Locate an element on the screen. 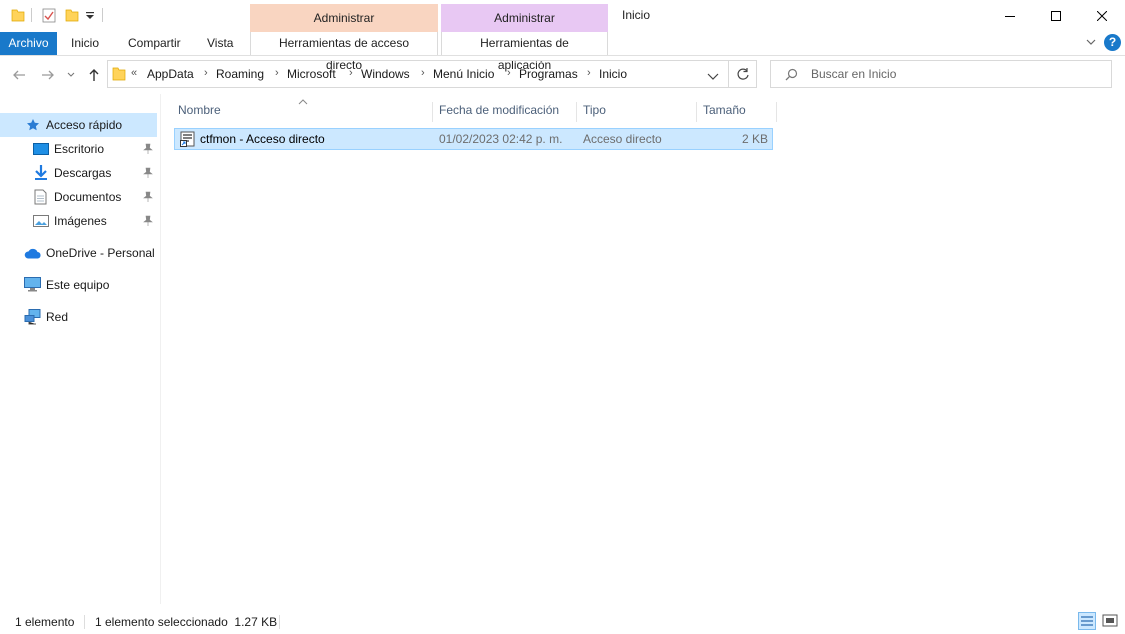 This screenshot has width=1125, height=634. close-button is located at coordinates (1102, 16).